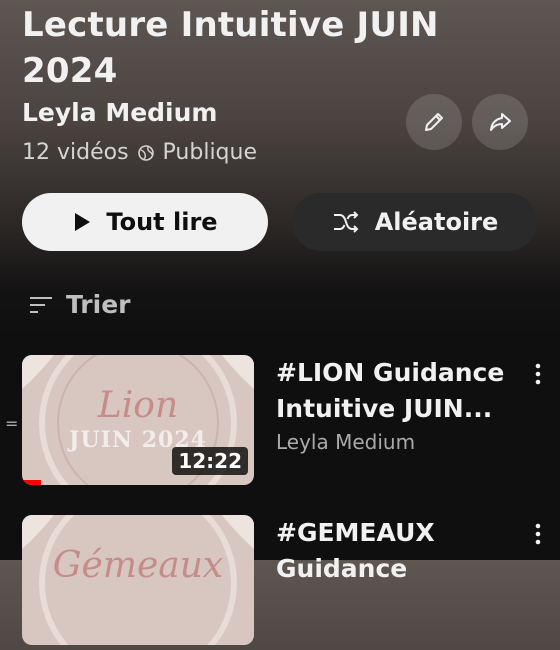 This screenshot has height=650, width=560. What do you see at coordinates (138, 405) in the screenshot?
I see `thumbnail-title: Lion` at bounding box center [138, 405].